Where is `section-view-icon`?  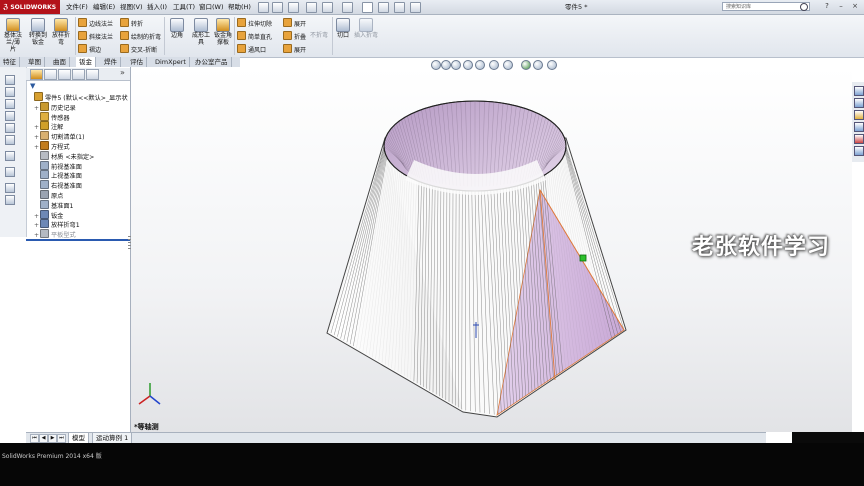 section-view-icon is located at coordinates (468, 65).